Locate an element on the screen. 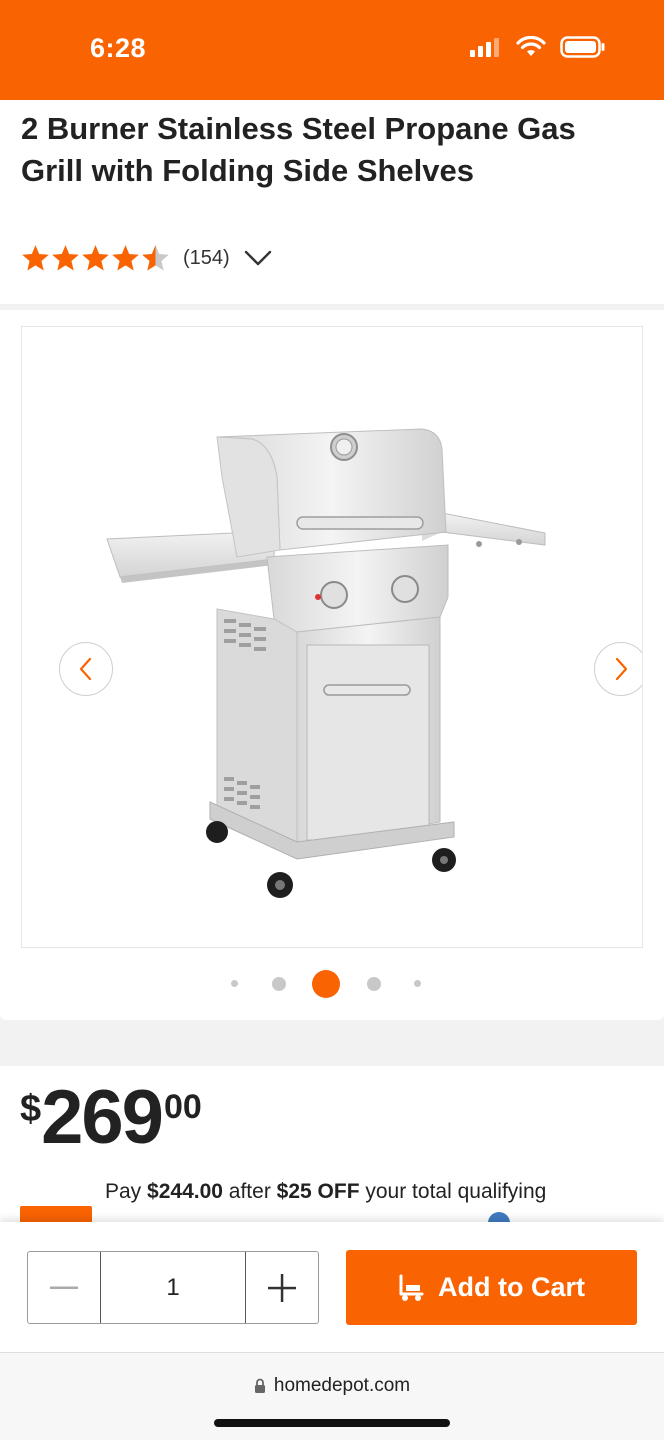 This screenshot has height=1440, width=664. increase-quantity-button is located at coordinates (282, 1287).